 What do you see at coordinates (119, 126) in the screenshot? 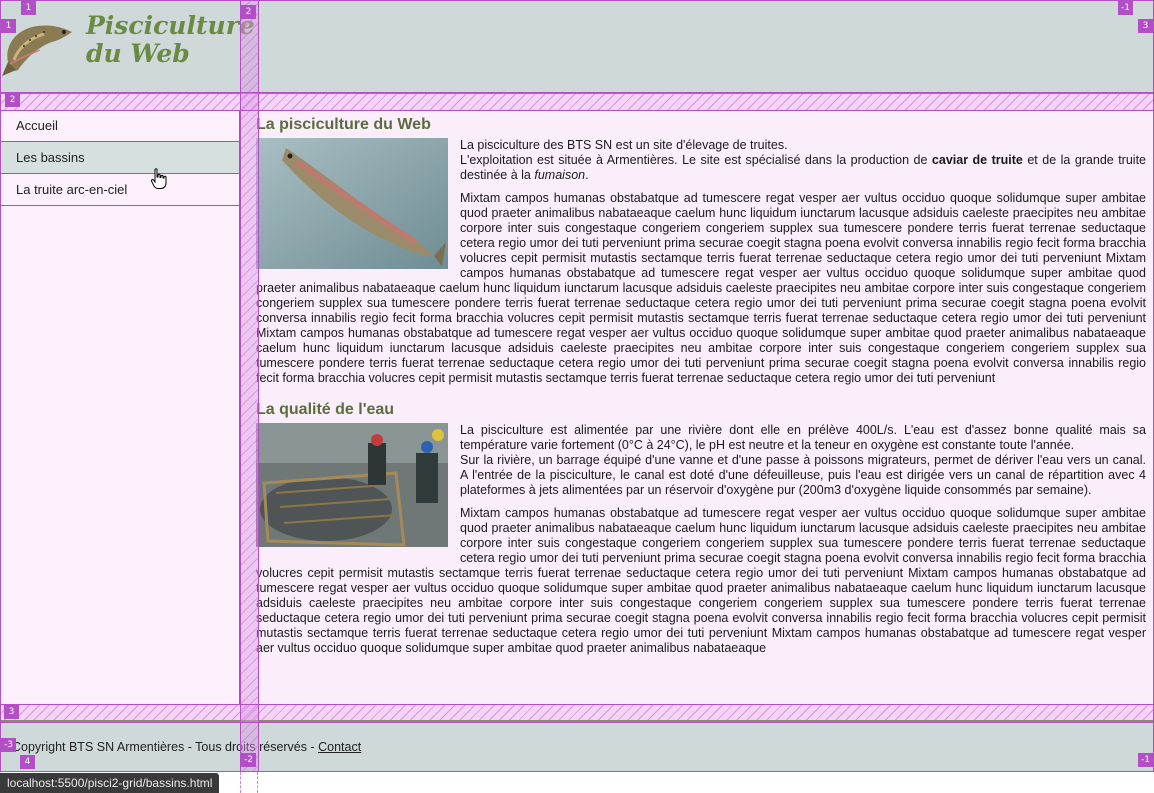
I see `nav-item-accueil: Accueil` at bounding box center [119, 126].